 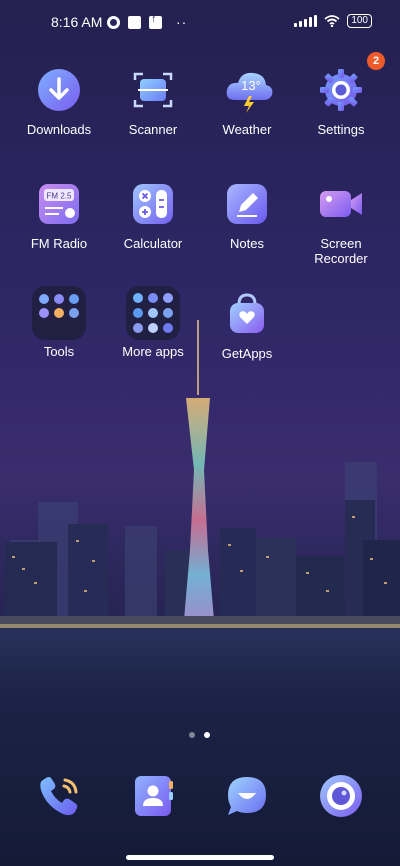 I want to click on app-fm-radio: FM 2.5 FM Radio, so click(x=59, y=215).